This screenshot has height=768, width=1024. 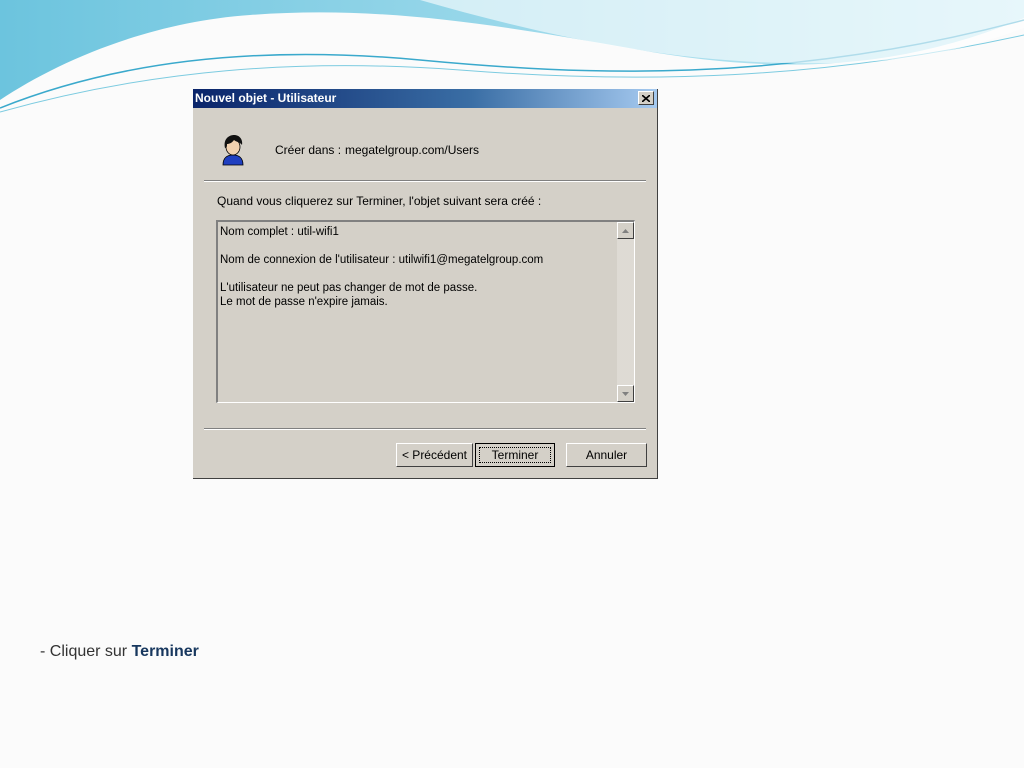 What do you see at coordinates (233, 150) in the screenshot?
I see `user-icon` at bounding box center [233, 150].